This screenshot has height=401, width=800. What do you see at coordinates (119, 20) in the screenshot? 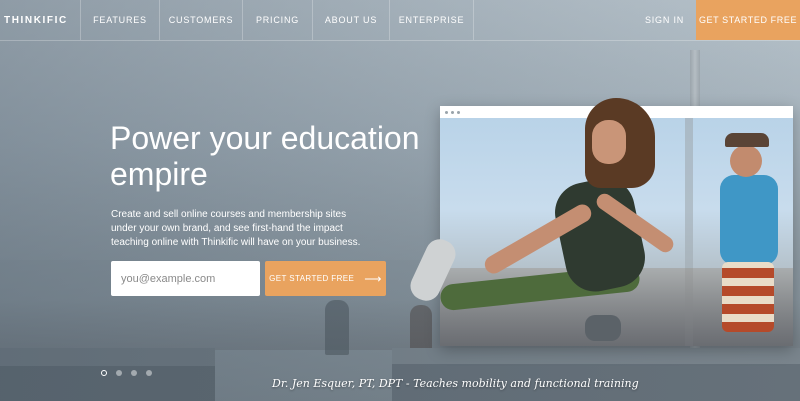
I see `nav-item-features: FEATURES` at bounding box center [119, 20].